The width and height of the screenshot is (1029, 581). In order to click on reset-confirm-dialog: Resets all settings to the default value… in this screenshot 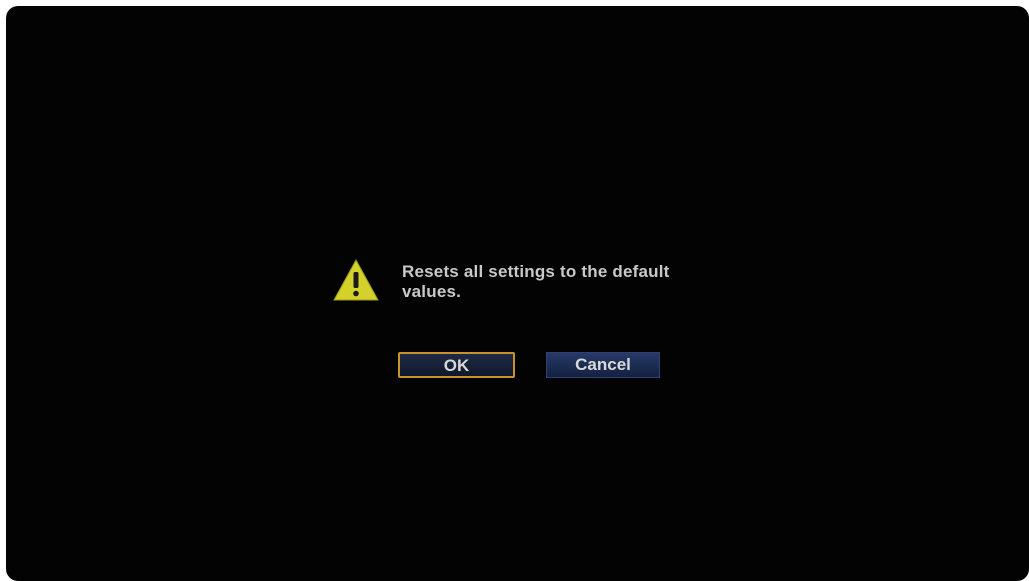, I will do `click(528, 313)`.